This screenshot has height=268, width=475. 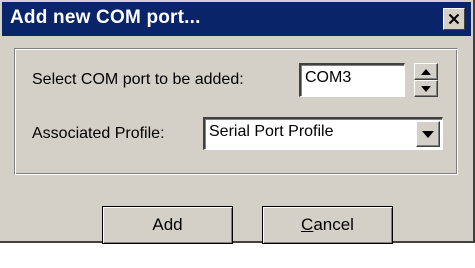 I want to click on spin-down-icon, so click(x=426, y=88).